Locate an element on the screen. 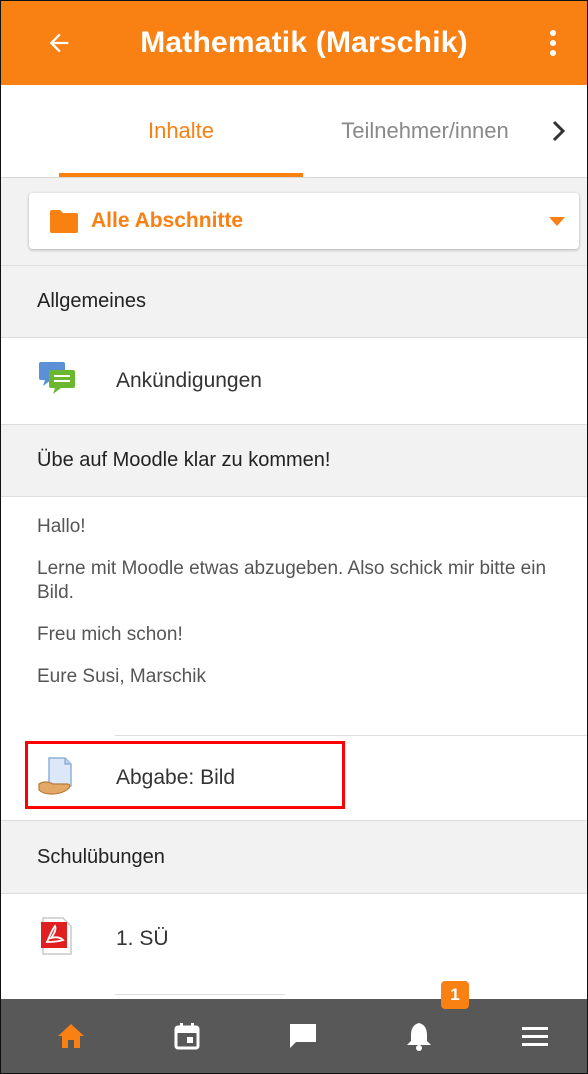 The height and width of the screenshot is (1074, 588). section-header: Schulübungen is located at coordinates (294, 857).